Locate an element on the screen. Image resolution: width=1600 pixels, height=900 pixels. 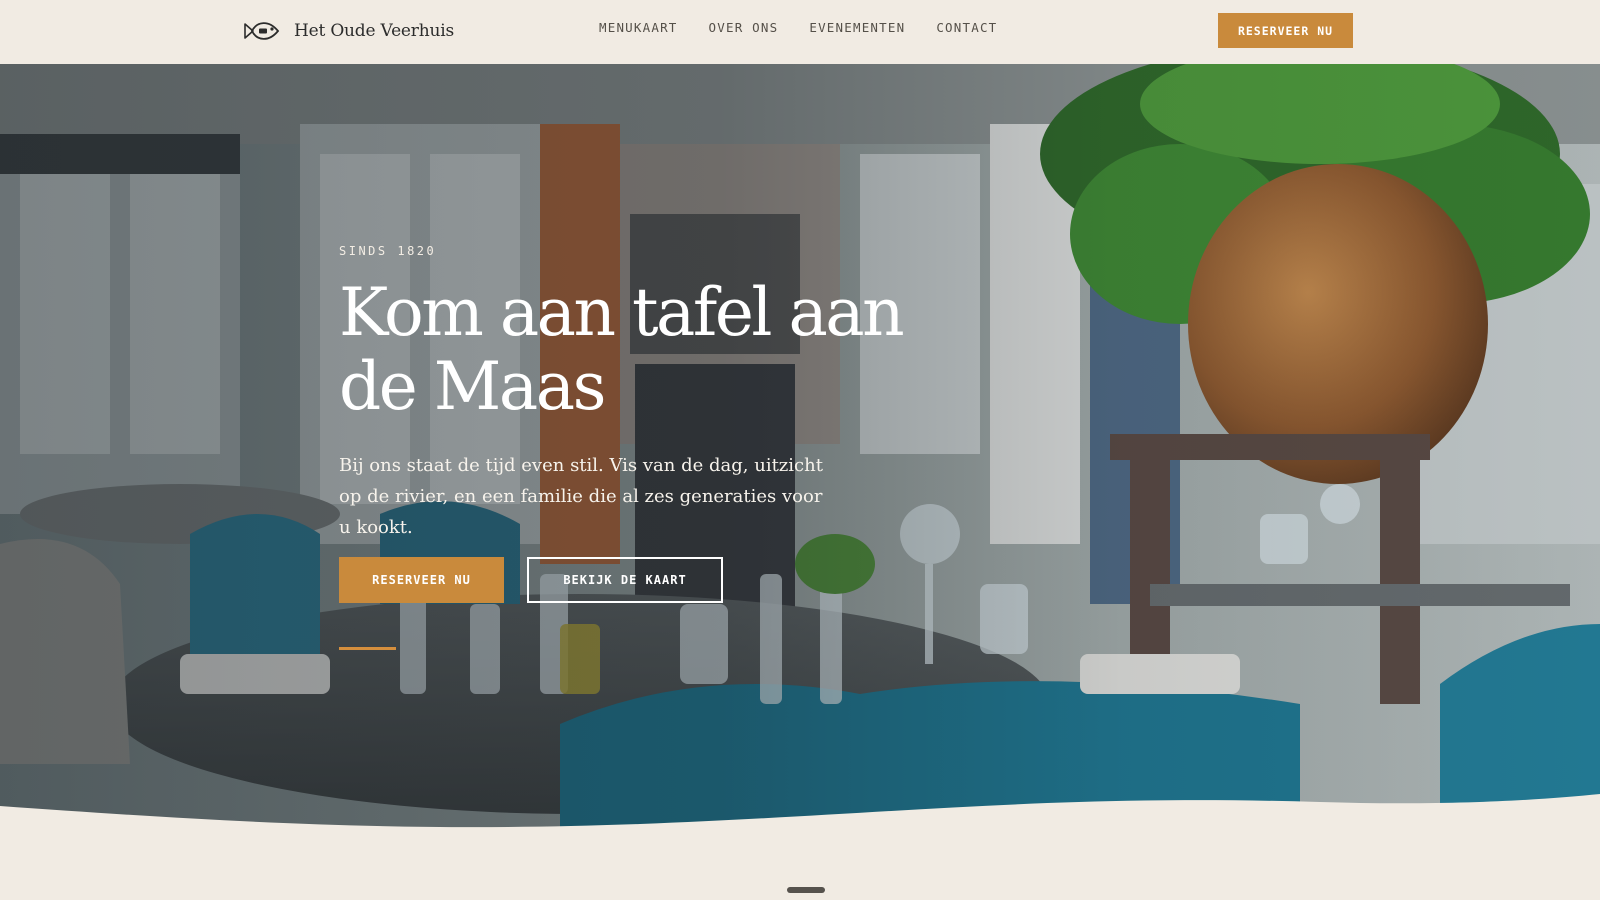
fish-logo-icon is located at coordinates (262, 31).